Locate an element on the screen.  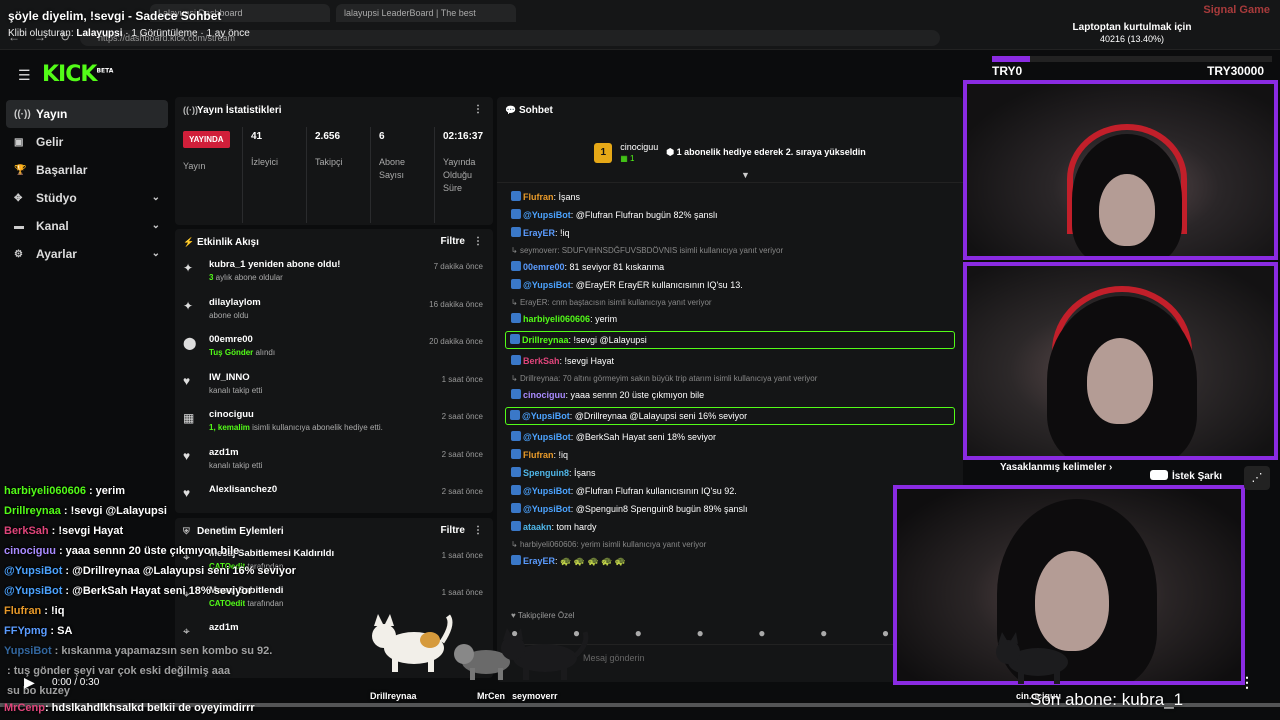
chat-message: ataakn: tom hardy is located at coordinates (733, 527).